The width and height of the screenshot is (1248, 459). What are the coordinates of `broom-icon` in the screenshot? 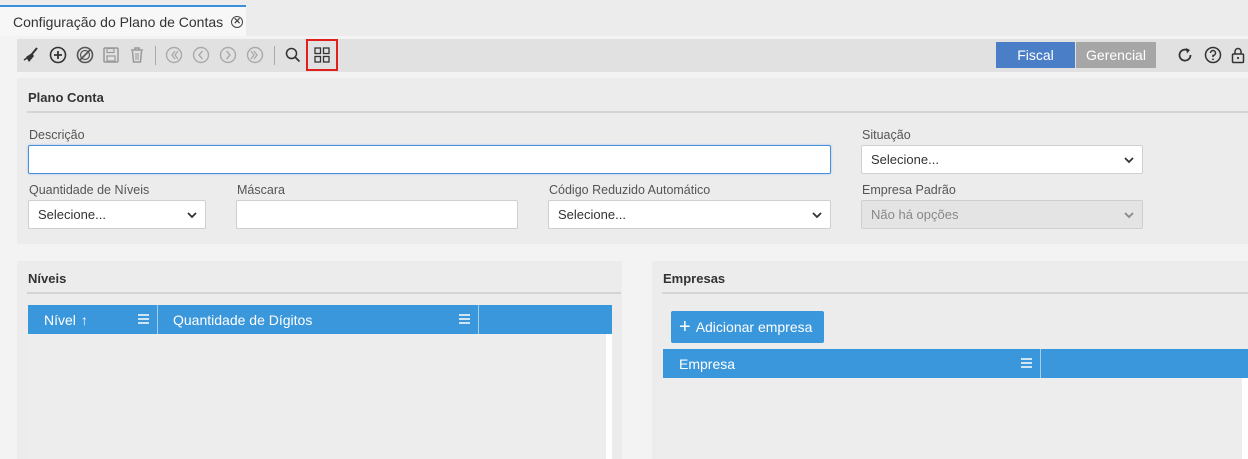 It's located at (32, 55).